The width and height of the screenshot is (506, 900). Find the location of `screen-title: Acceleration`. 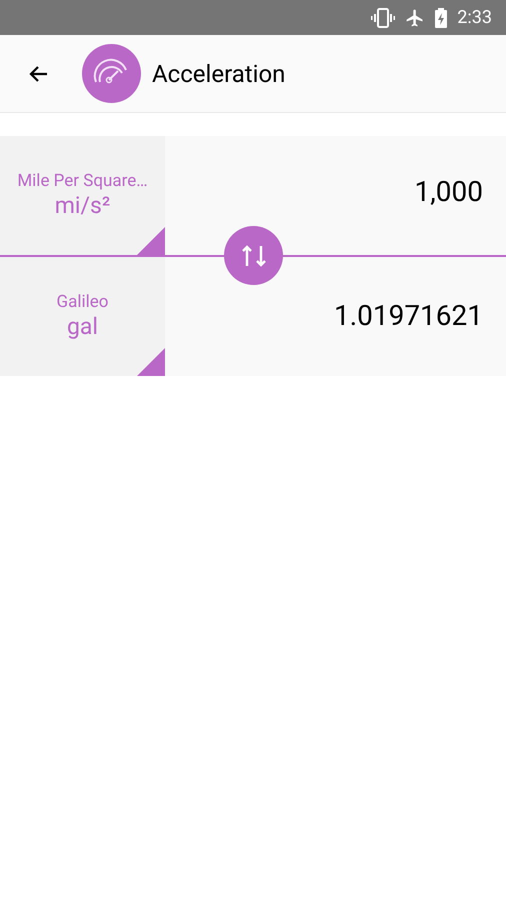

screen-title: Acceleration is located at coordinates (219, 74).